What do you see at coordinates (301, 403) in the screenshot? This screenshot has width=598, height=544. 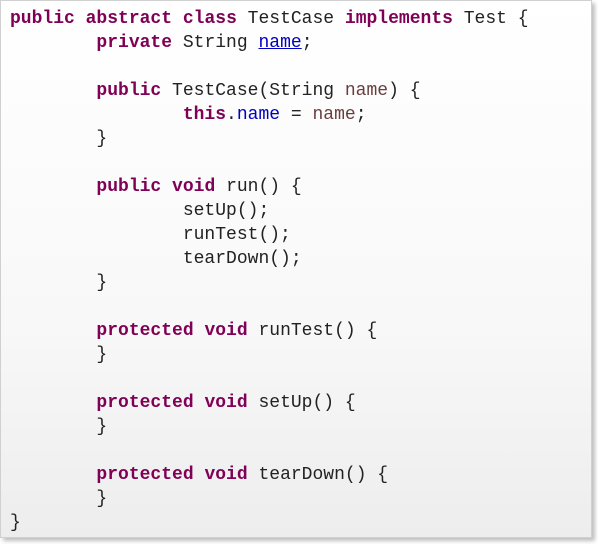 I see `code-text: setUp() {` at bounding box center [301, 403].